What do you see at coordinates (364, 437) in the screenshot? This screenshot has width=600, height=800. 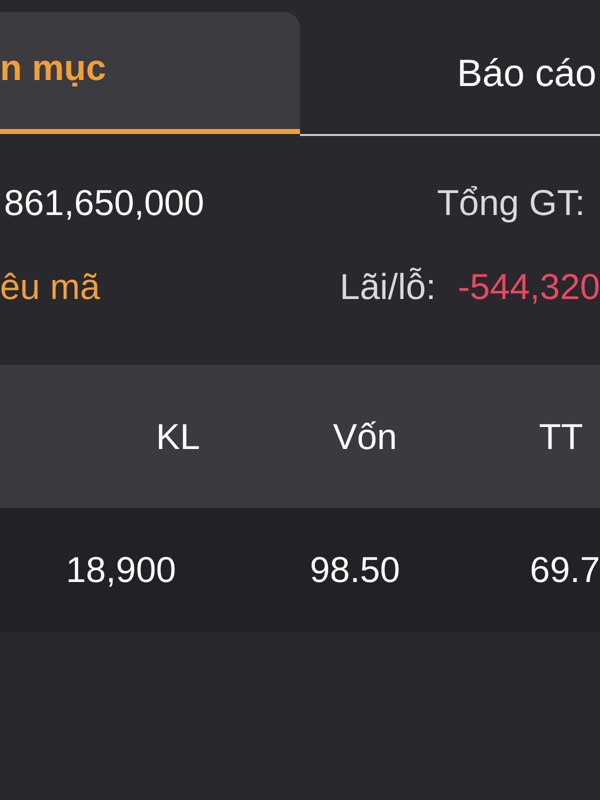 I see `column-header: Vốn` at bounding box center [364, 437].